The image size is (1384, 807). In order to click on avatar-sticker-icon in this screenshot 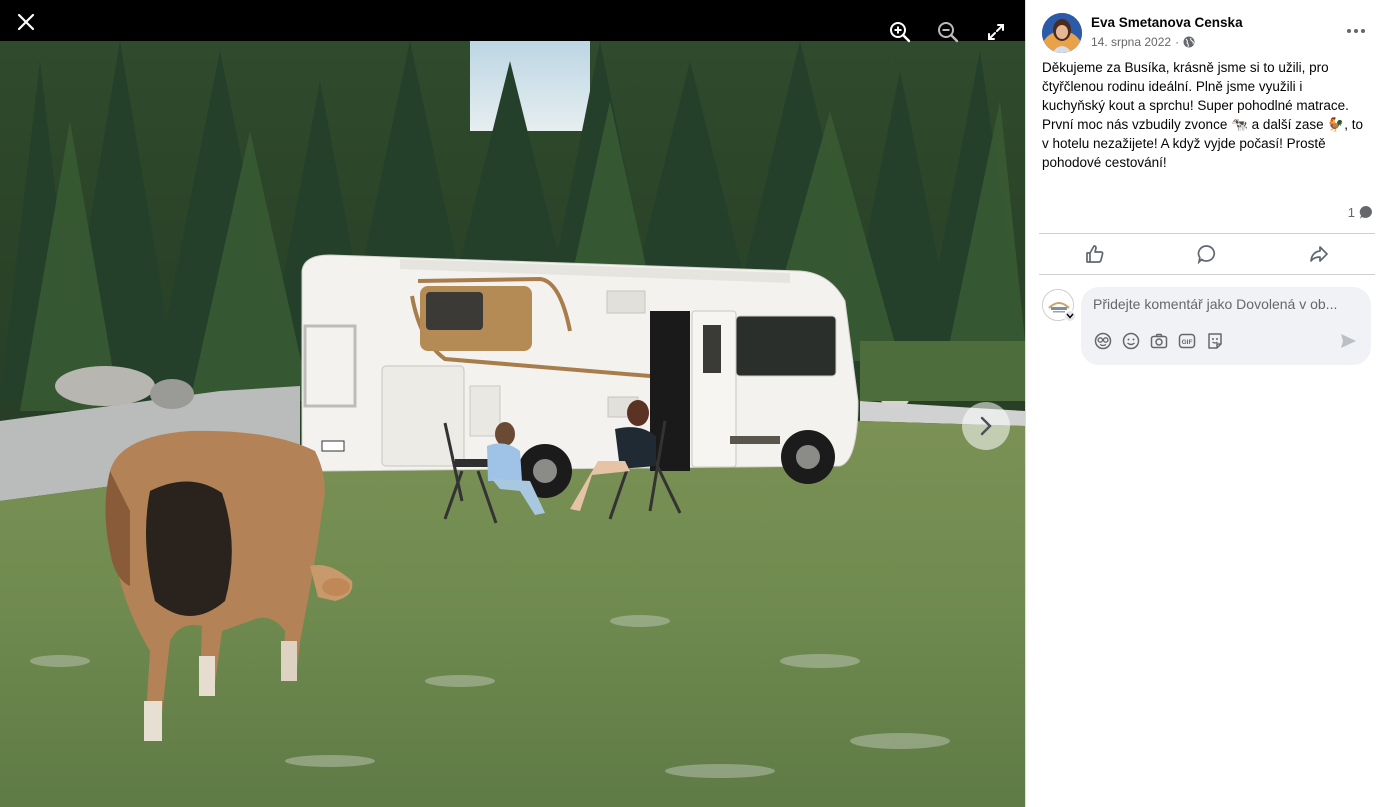, I will do `click(1214, 340)`.